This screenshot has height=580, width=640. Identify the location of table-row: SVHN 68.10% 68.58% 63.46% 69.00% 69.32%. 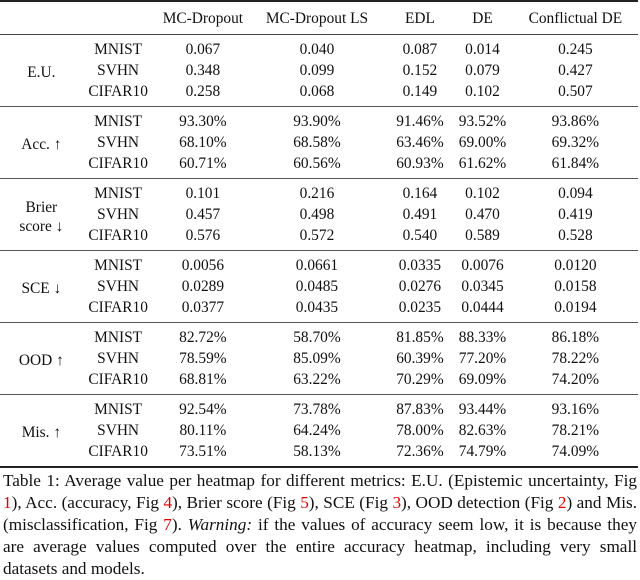
(319, 142).